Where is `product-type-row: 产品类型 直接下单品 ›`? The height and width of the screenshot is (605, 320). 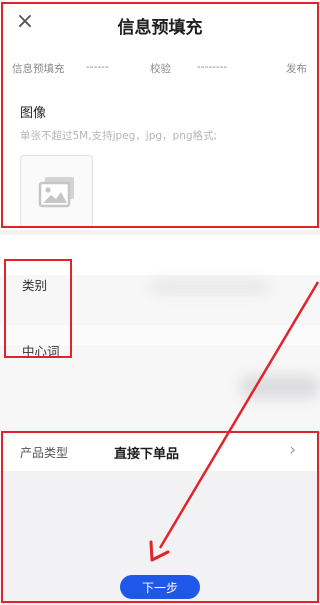 product-type-row: 产品类型 直接下单品 › is located at coordinates (160, 451).